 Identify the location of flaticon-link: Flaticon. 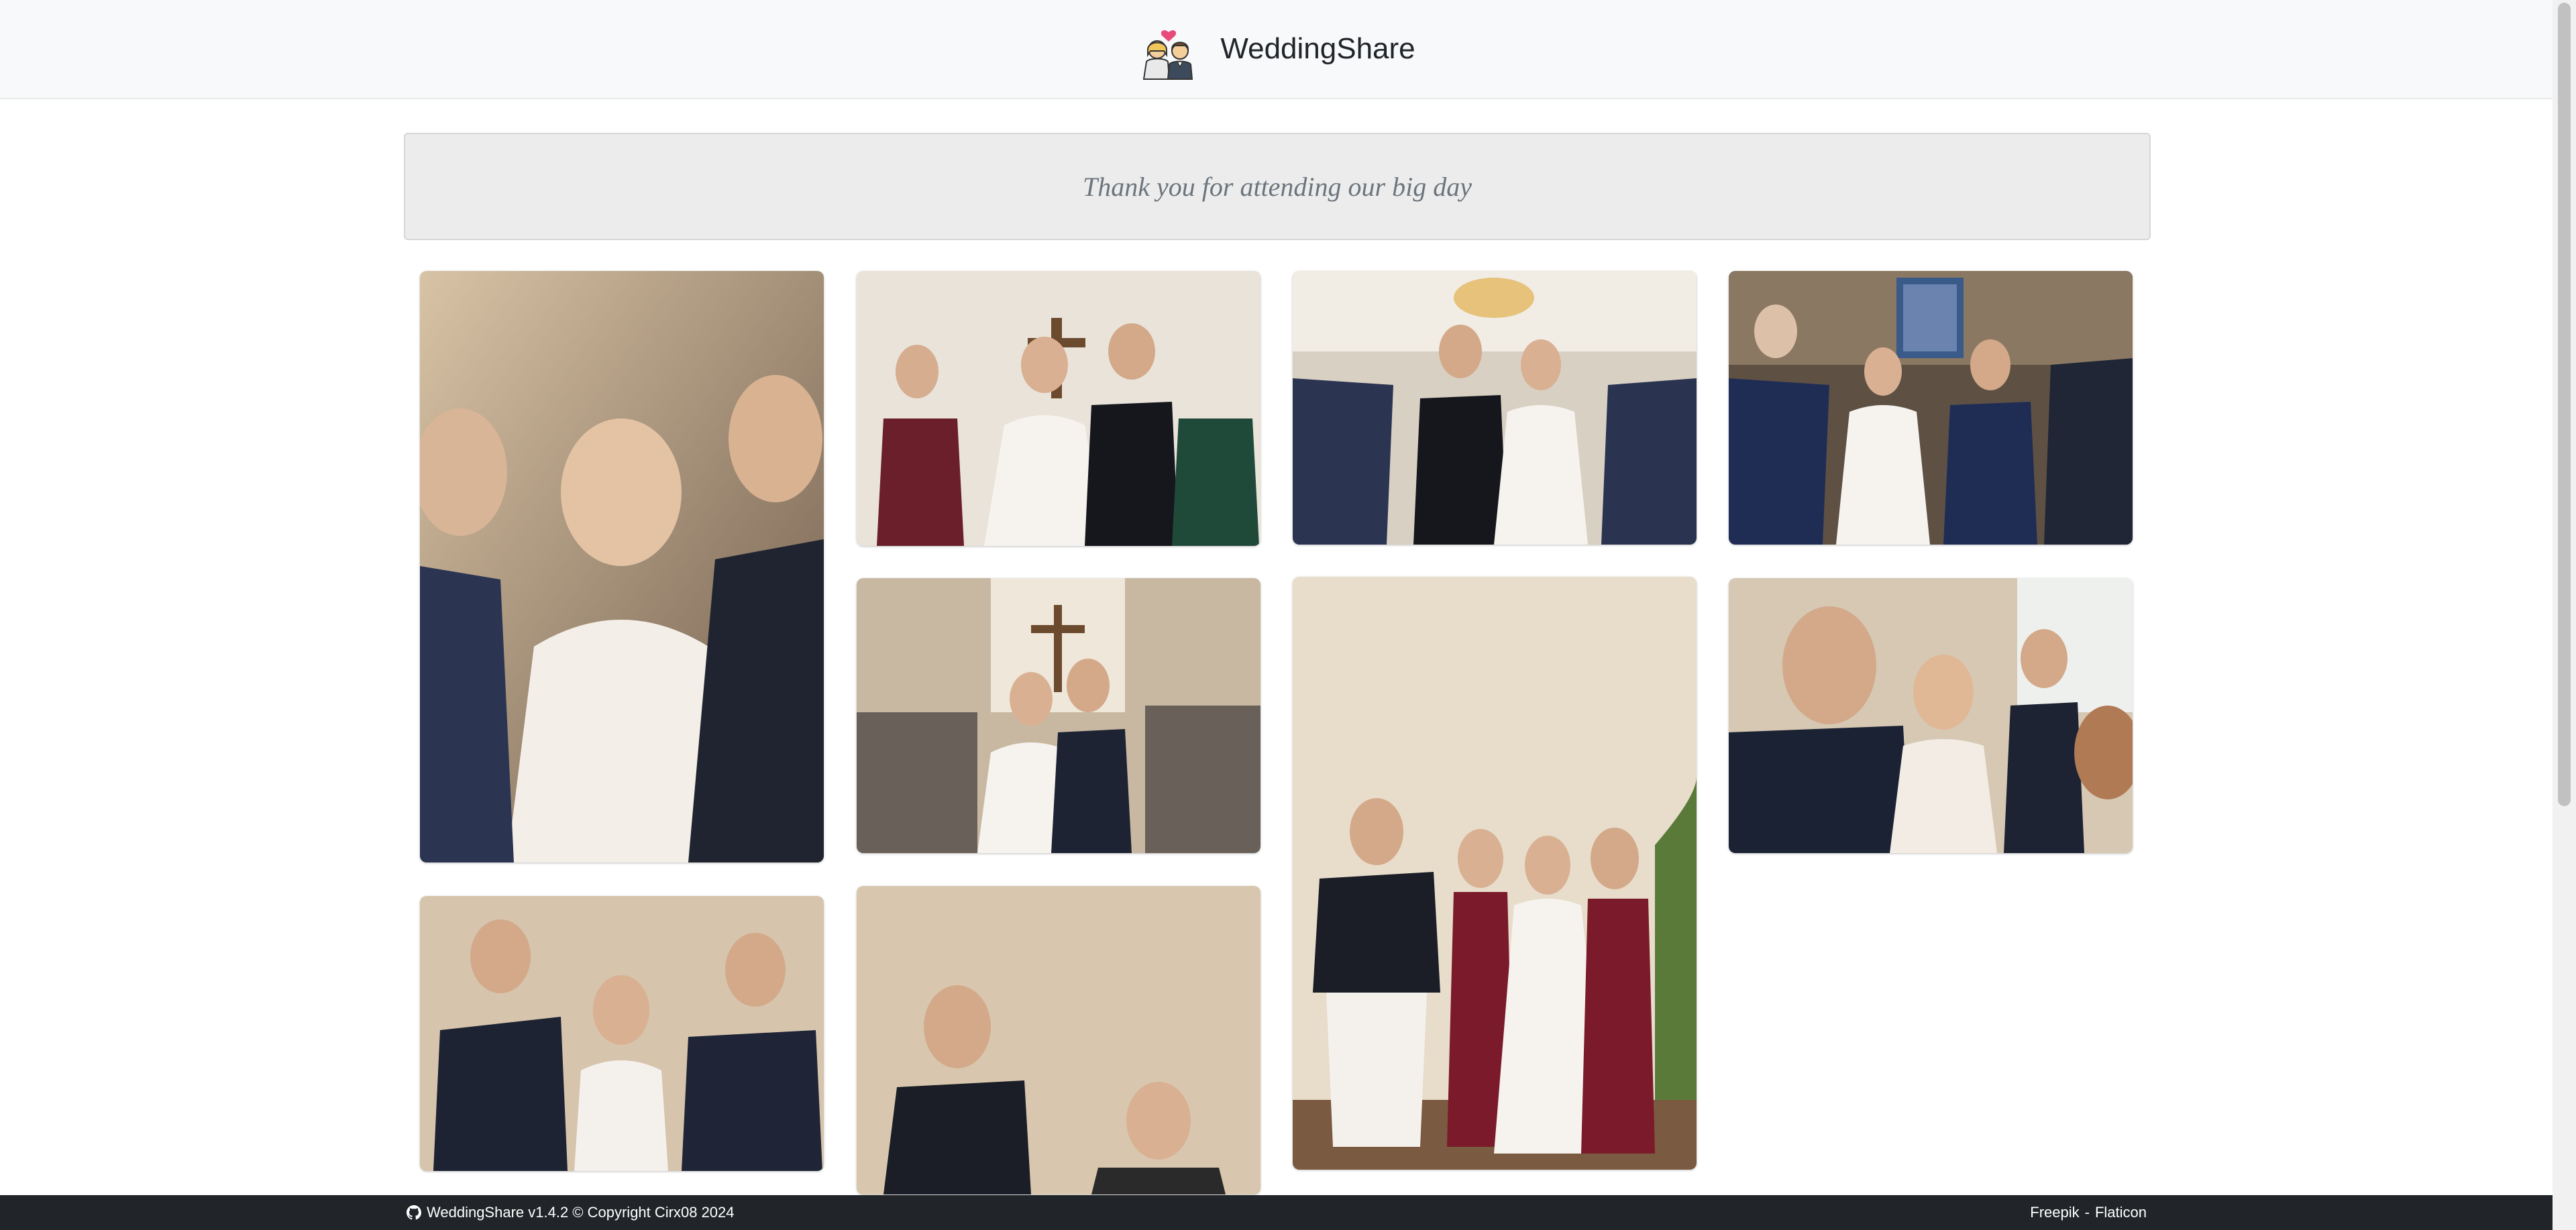
(2121, 1212).